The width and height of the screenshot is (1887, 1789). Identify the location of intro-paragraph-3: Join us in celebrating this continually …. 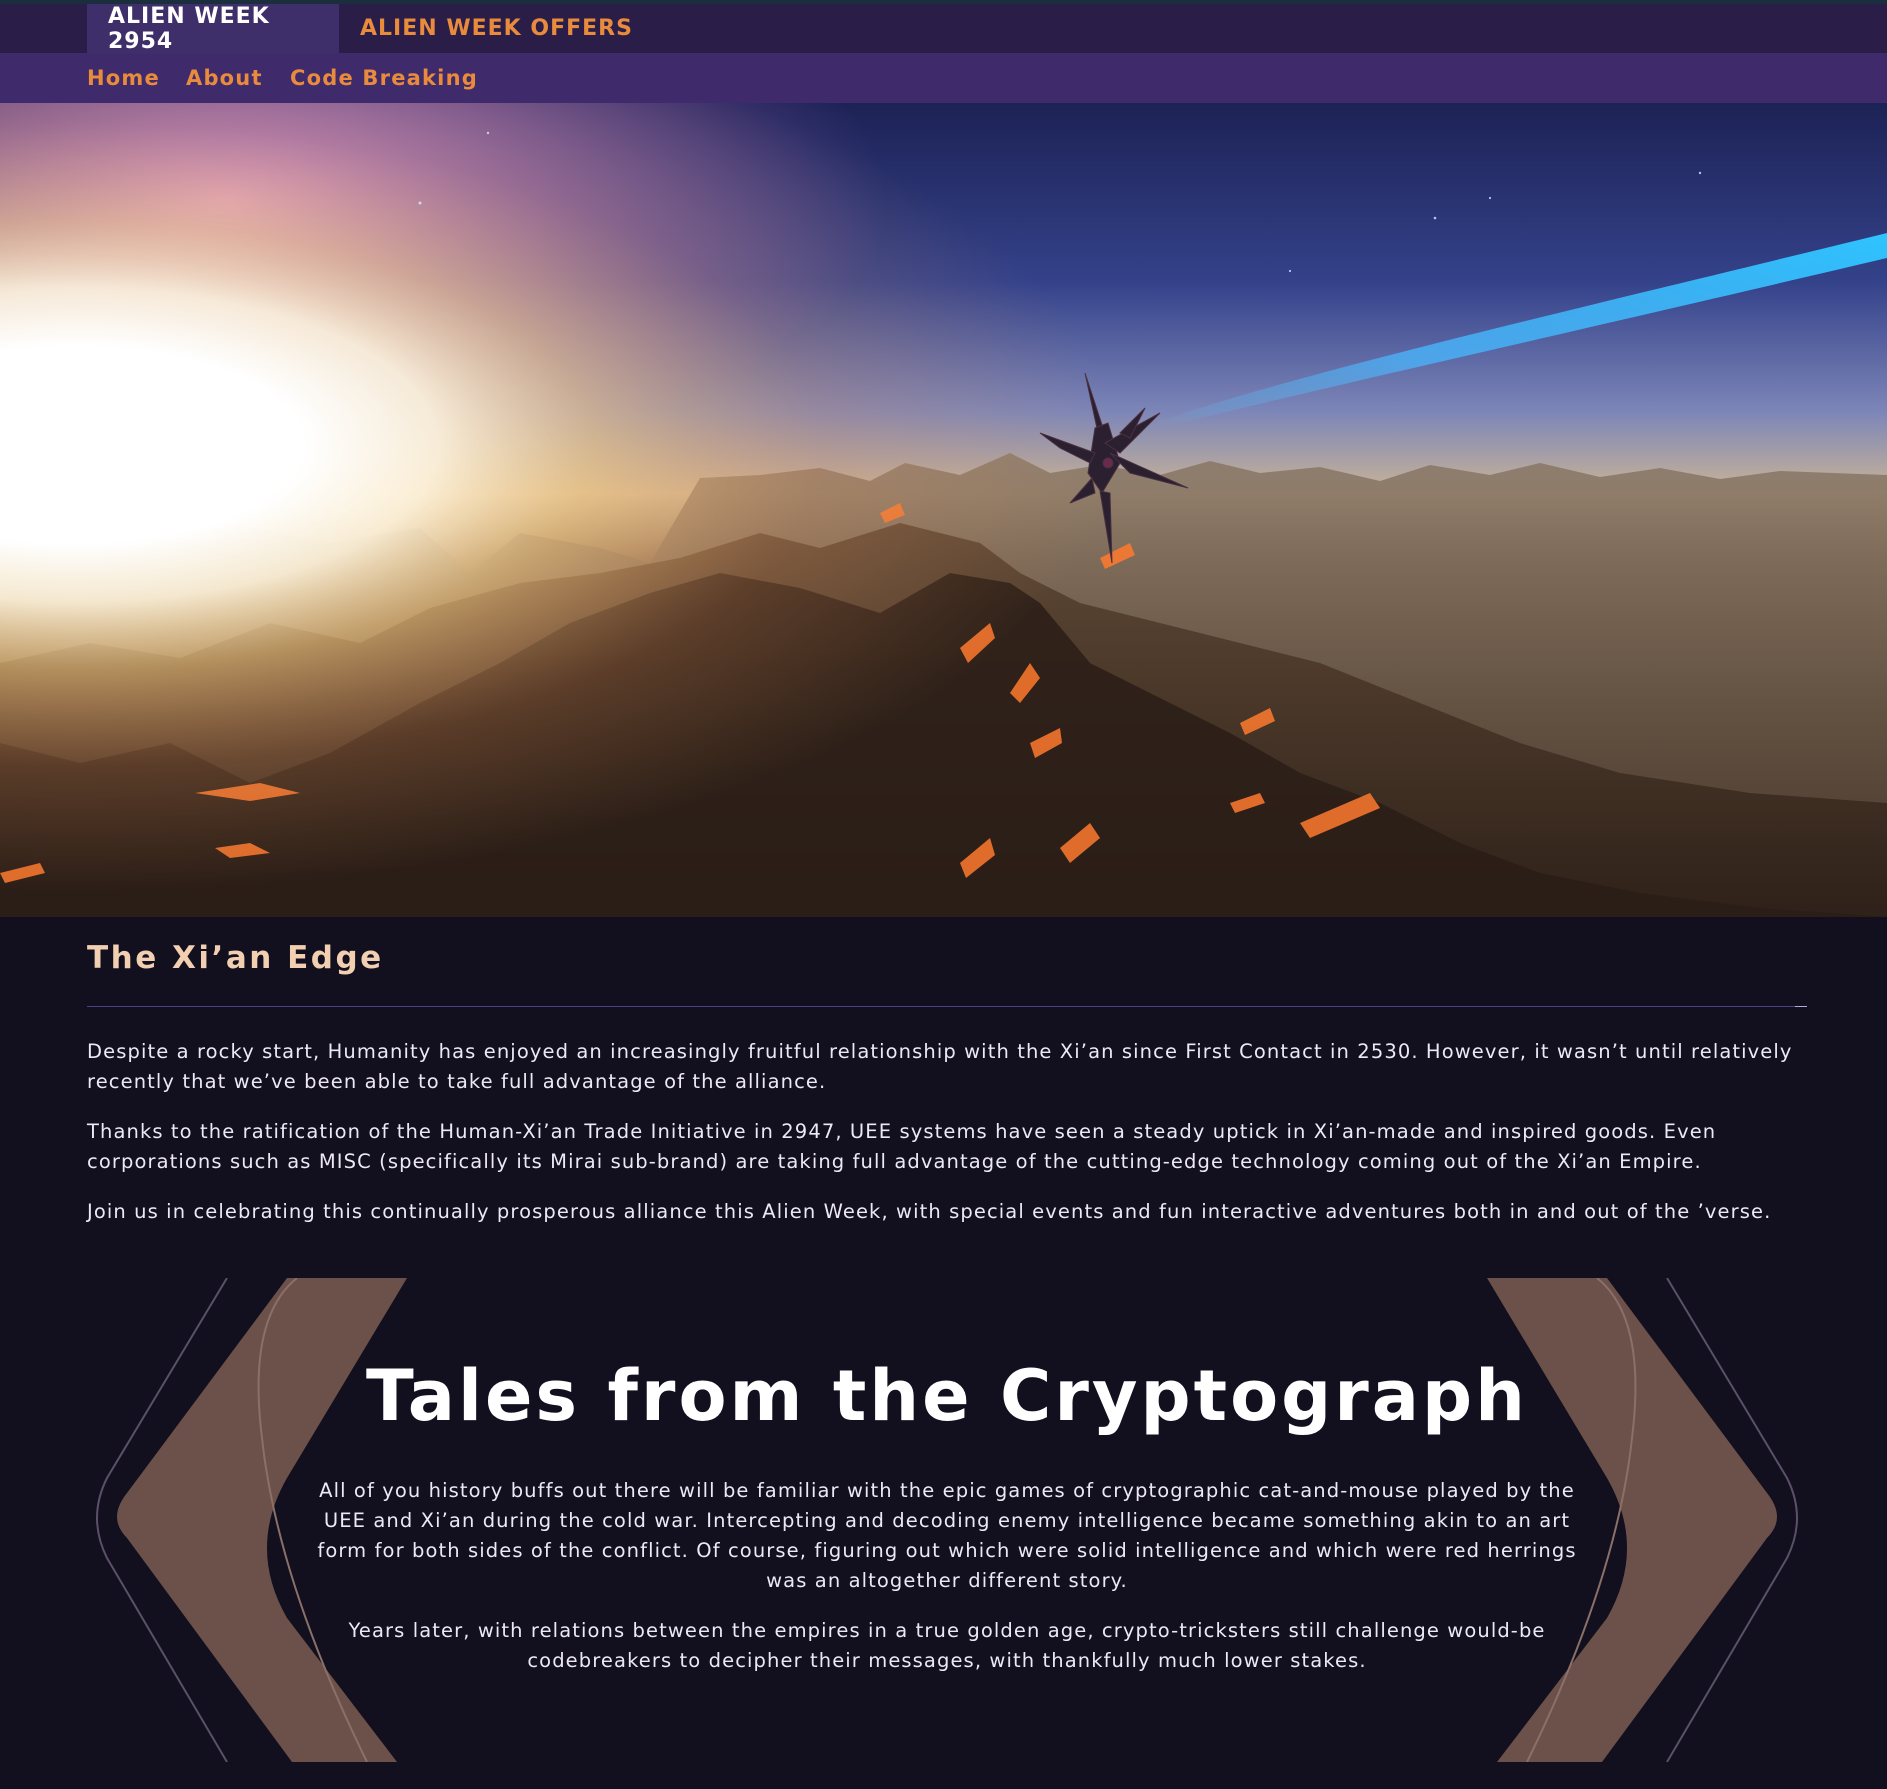
(929, 1211).